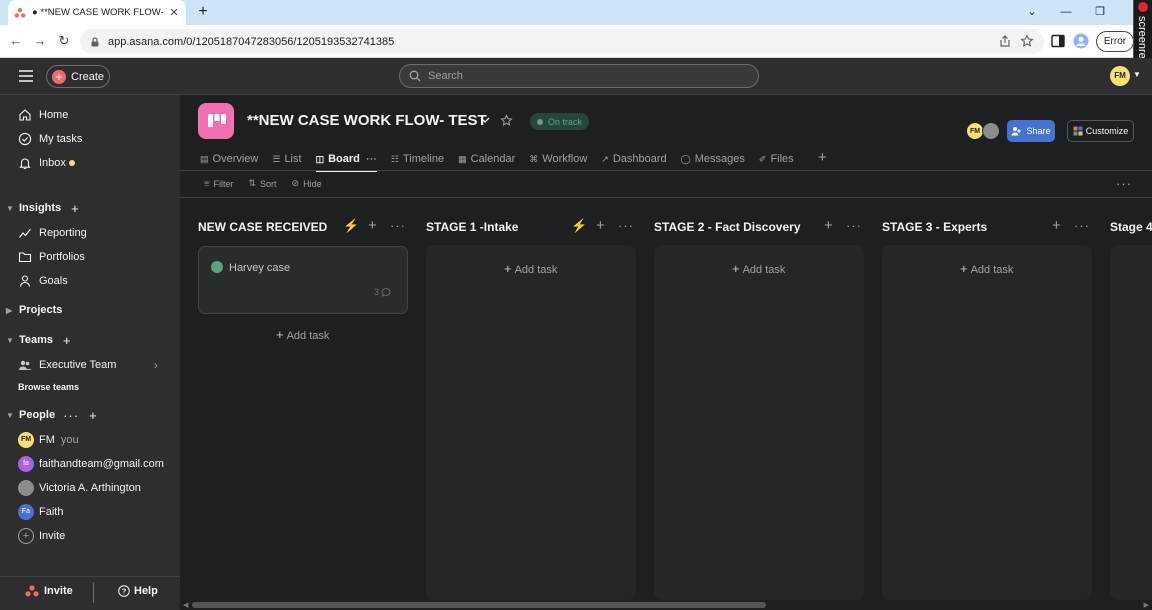 The height and width of the screenshot is (610, 1152). What do you see at coordinates (51, 257) in the screenshot?
I see `sidebar-item-portfolios: Portfolios` at bounding box center [51, 257].